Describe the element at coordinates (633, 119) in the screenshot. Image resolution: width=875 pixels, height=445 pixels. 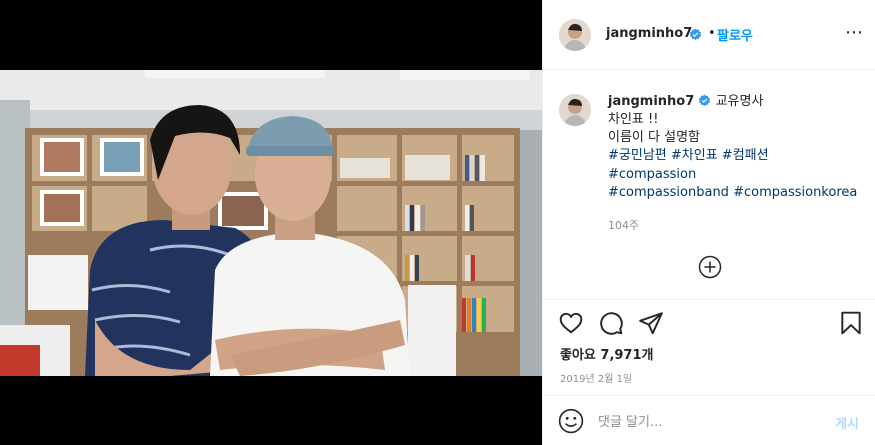
I see `caption-line-2: 차인표 !!` at that location.